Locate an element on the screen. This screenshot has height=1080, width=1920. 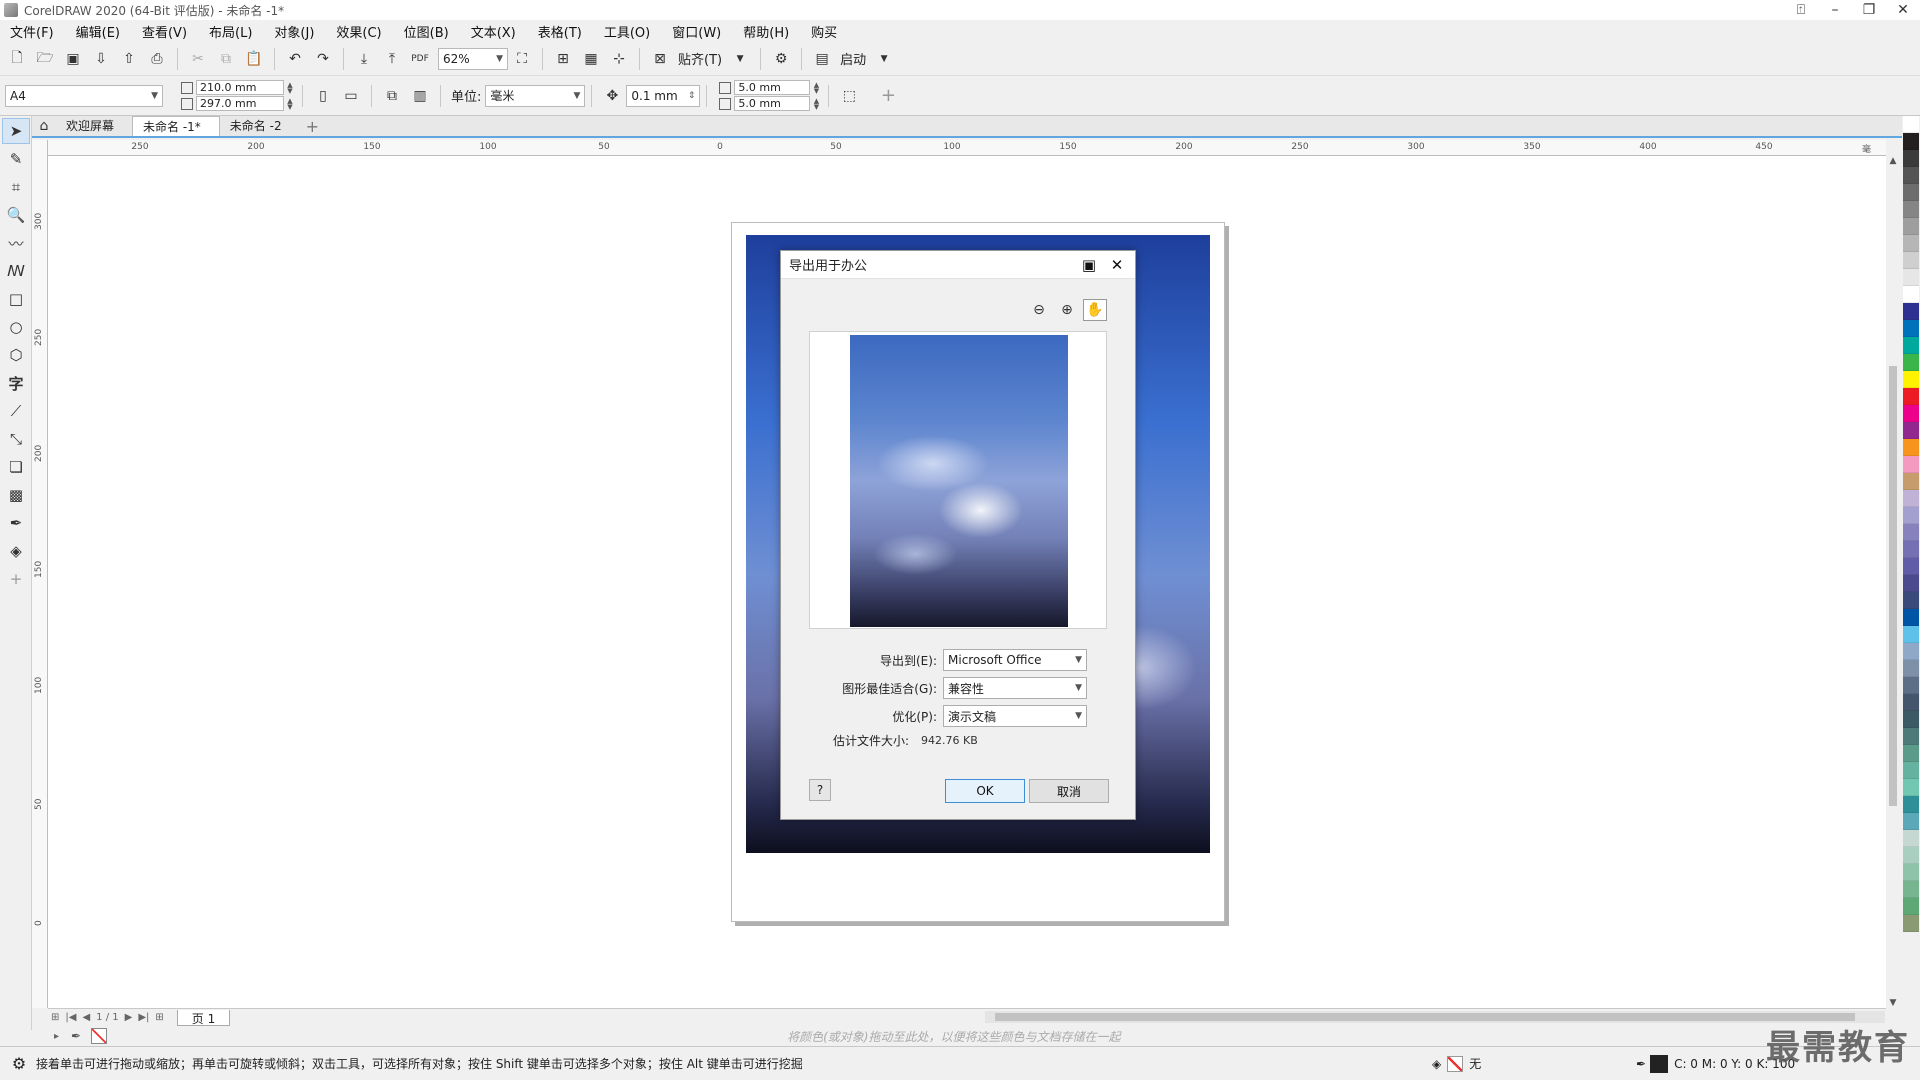
zoom-tool-icon: 🔍 is located at coordinates (16, 215).